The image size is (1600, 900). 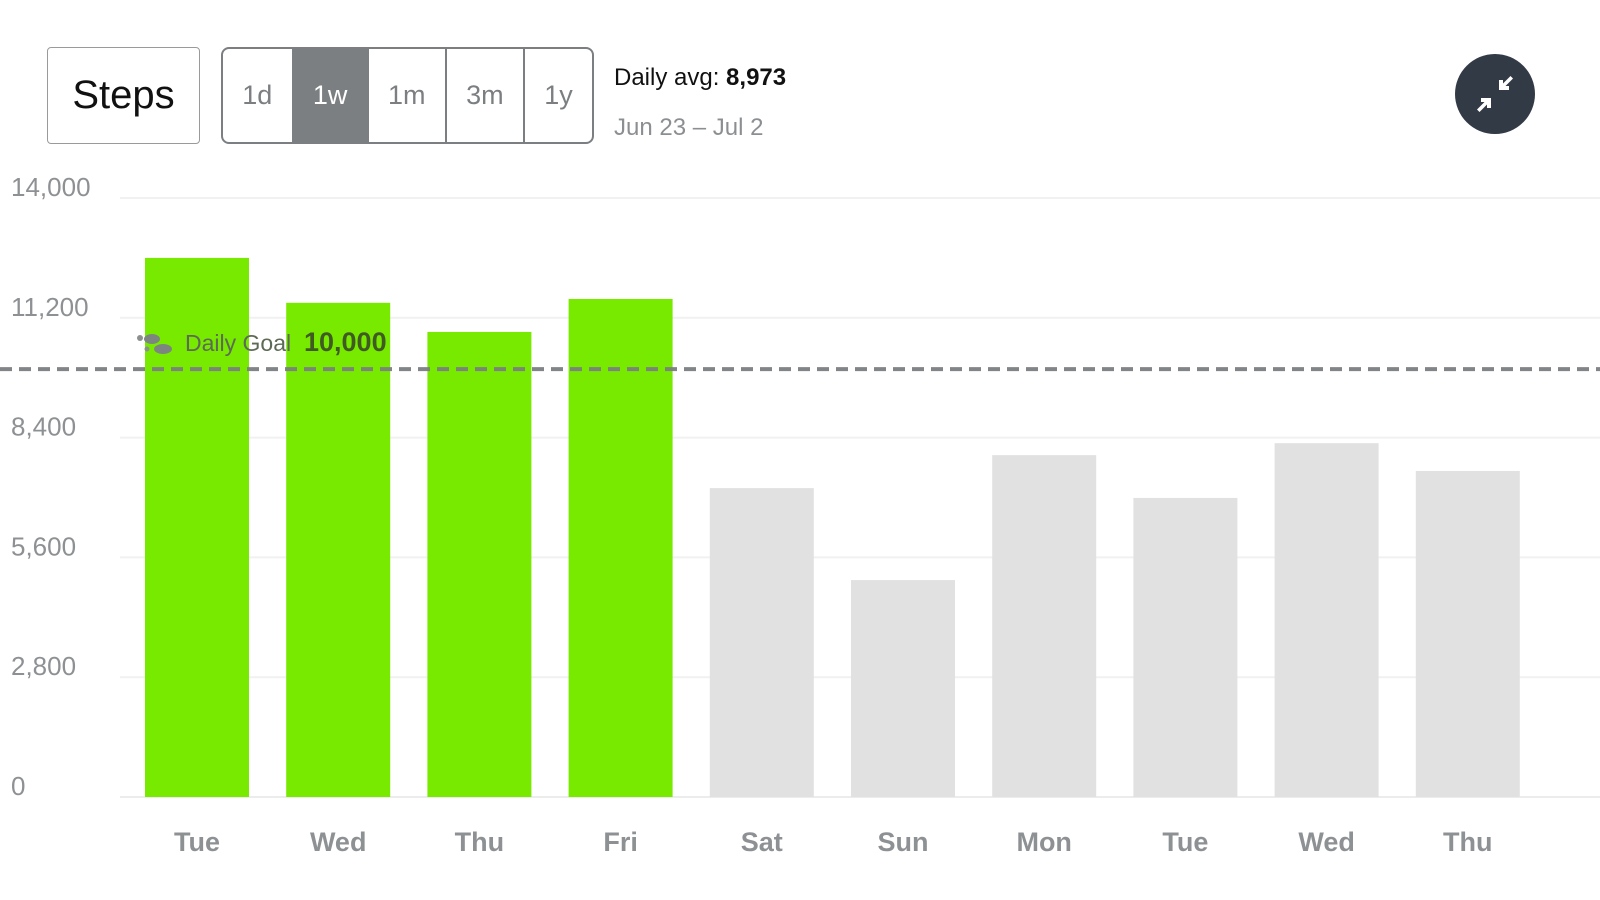 I want to click on y-tick-label: 0, so click(x=18, y=786).